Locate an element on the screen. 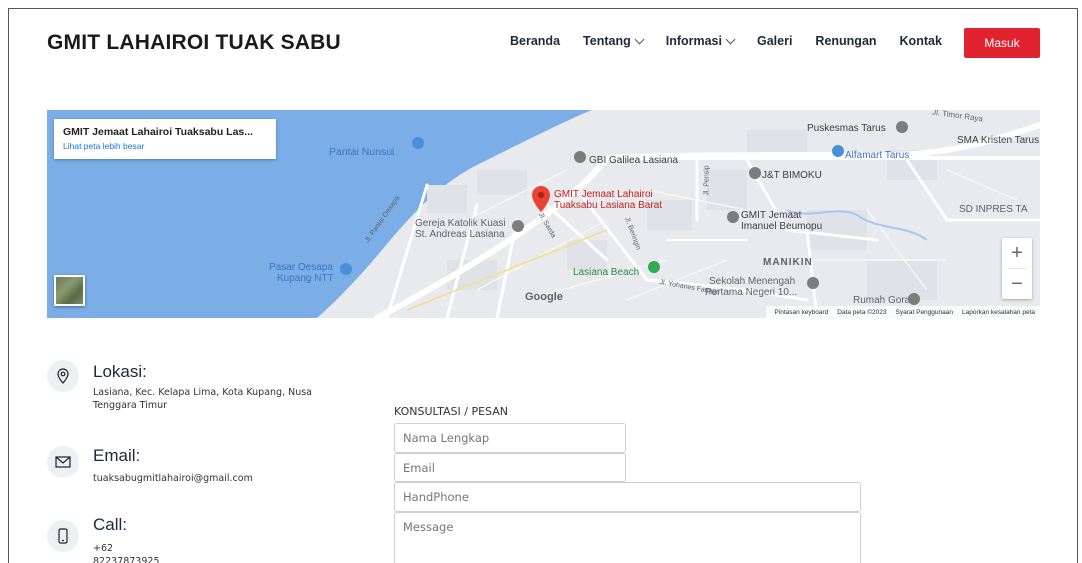 The image size is (1082, 563). nav-tentang: Tentang is located at coordinates (614, 41).